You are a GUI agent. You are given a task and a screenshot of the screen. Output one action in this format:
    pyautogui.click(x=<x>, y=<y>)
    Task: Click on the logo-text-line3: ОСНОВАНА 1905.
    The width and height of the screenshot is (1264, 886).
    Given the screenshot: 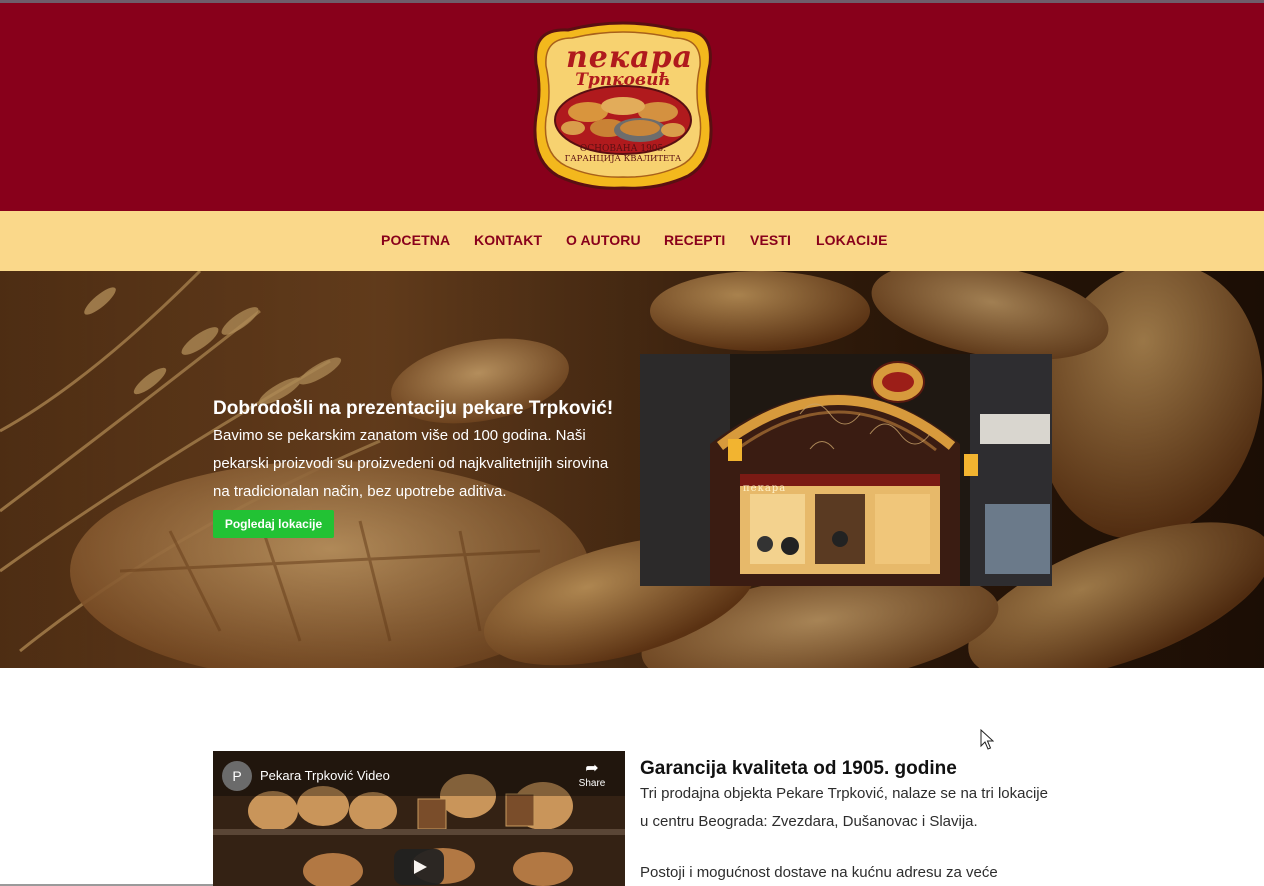 What is the action you would take?
    pyautogui.click(x=623, y=149)
    